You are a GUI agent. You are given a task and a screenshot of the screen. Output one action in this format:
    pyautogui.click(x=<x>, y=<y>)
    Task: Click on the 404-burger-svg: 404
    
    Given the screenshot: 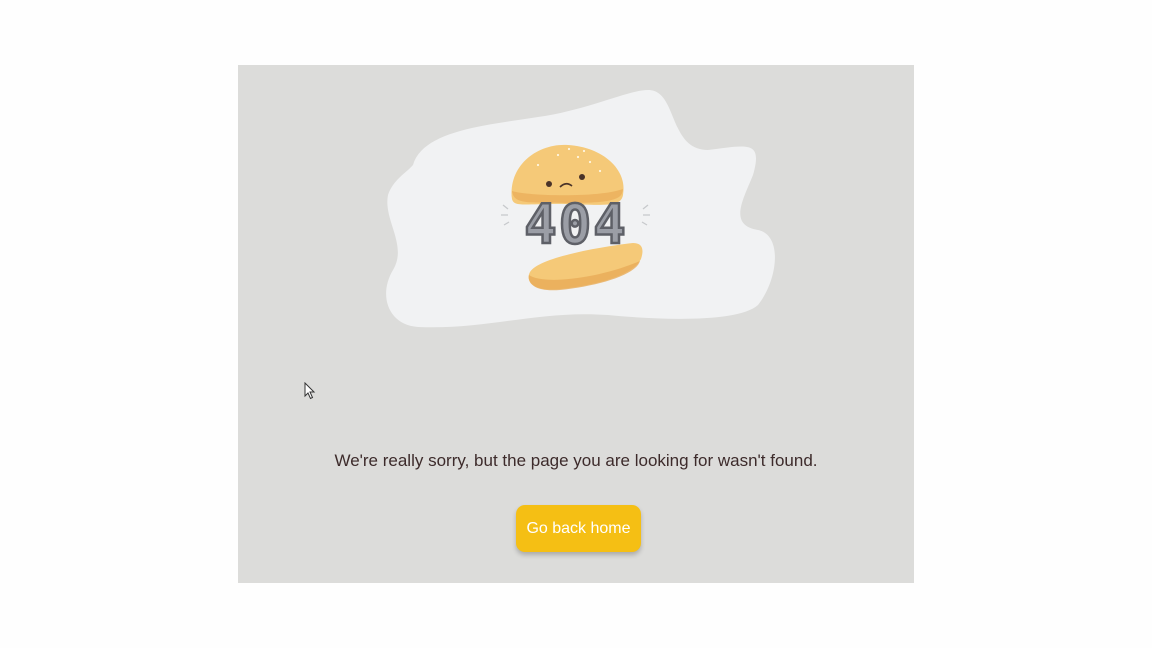 What is the action you would take?
    pyautogui.click(x=580, y=209)
    